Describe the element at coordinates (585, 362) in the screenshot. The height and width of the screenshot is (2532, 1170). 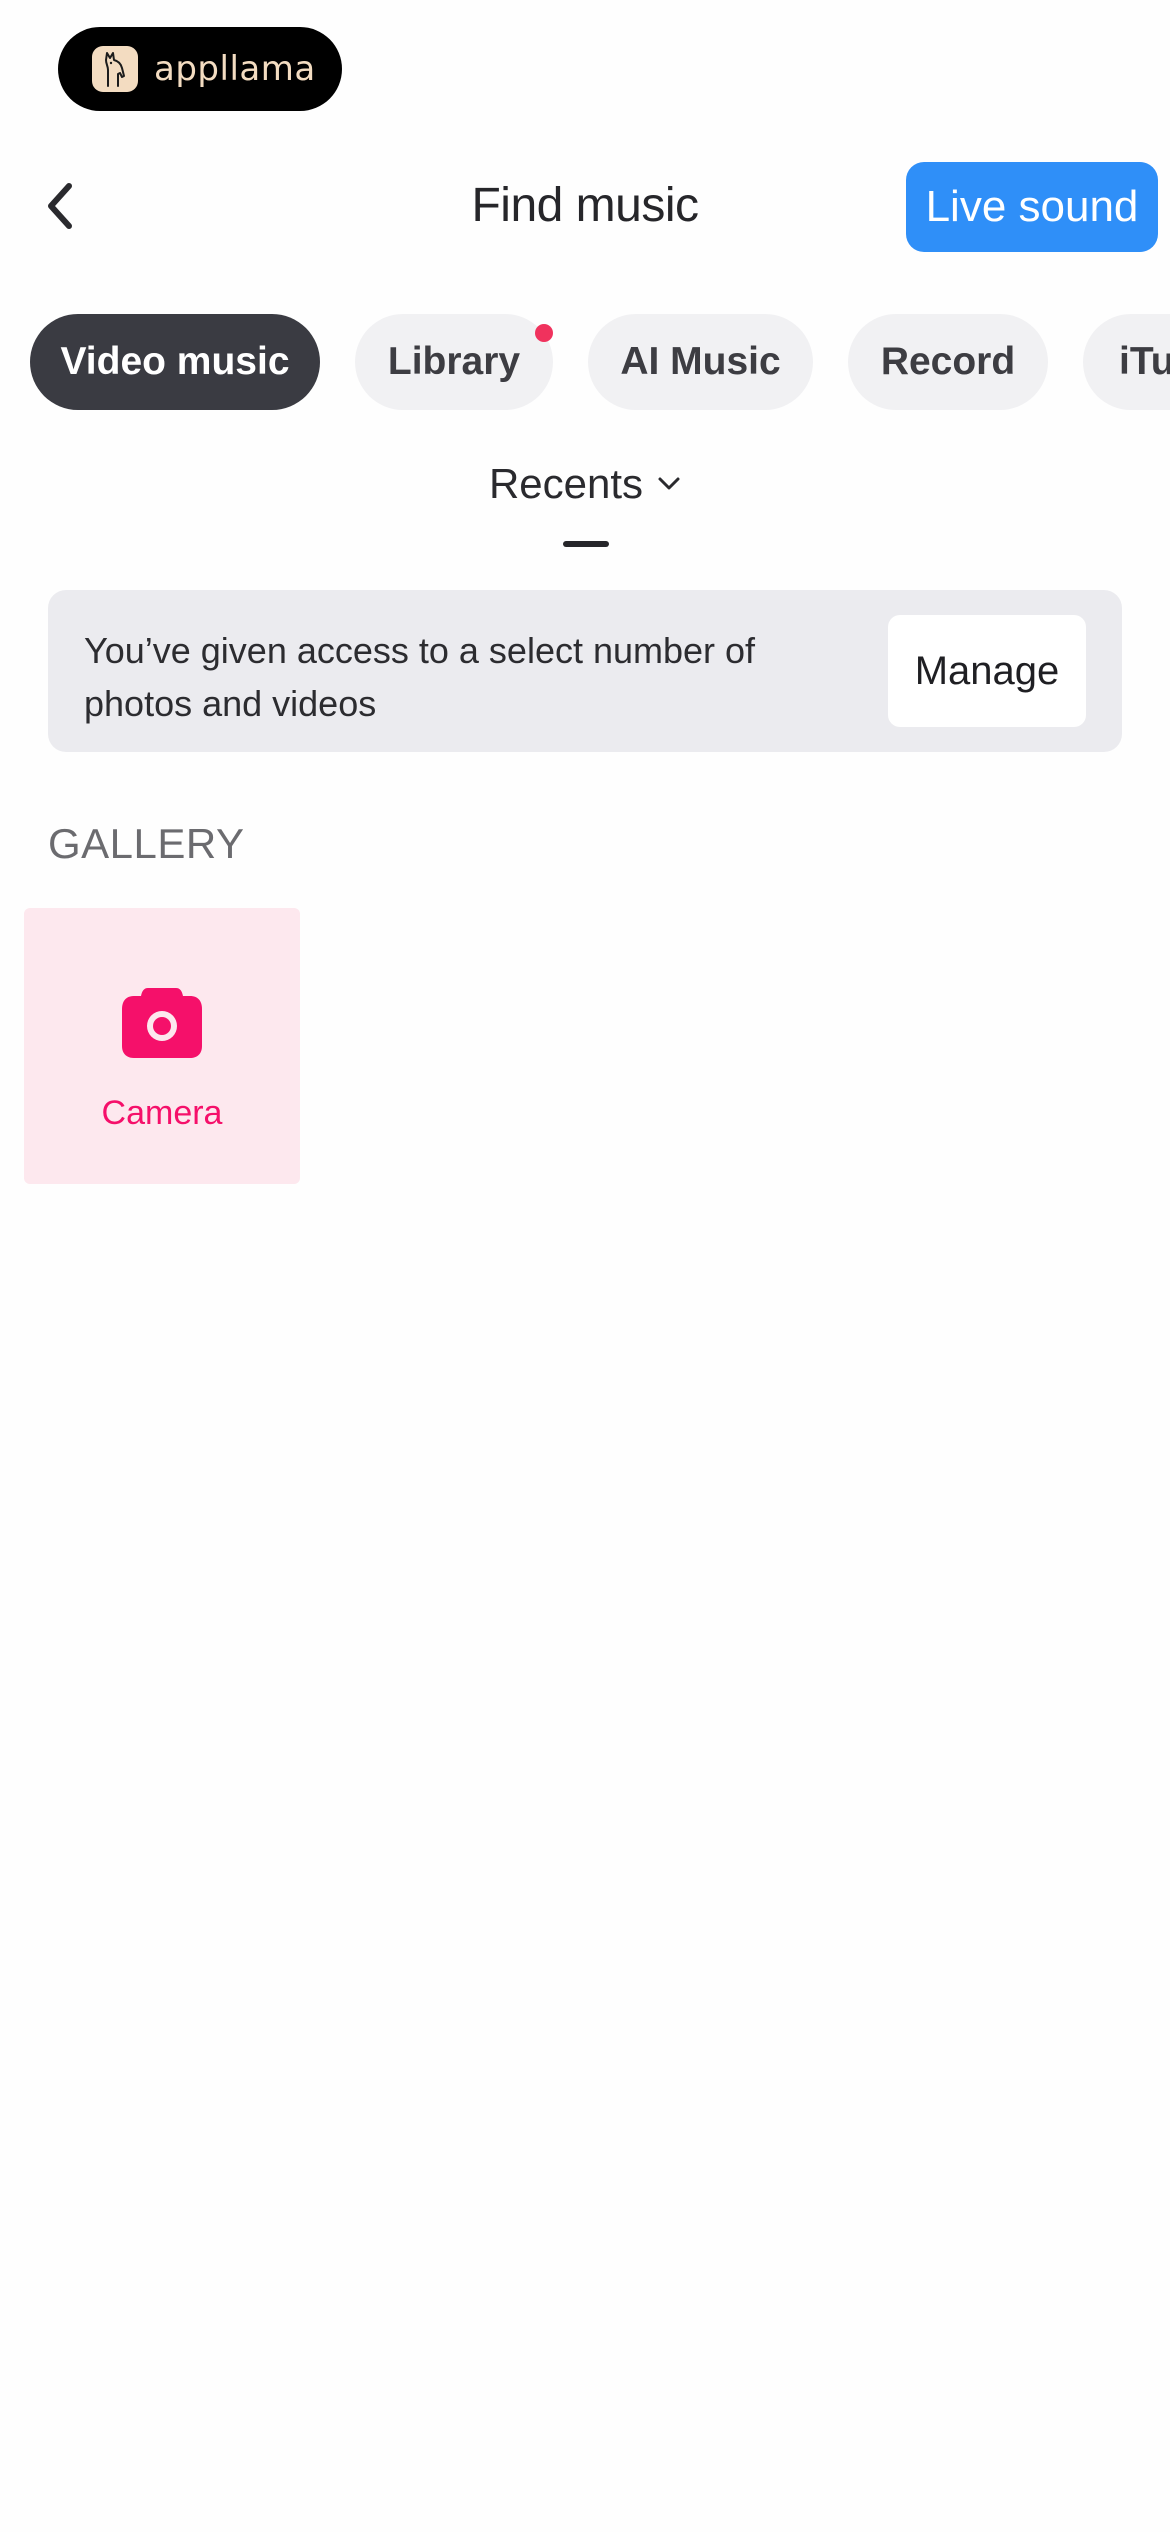
I see `music-source-tabs: Video music Library AI Music Record iTu` at that location.